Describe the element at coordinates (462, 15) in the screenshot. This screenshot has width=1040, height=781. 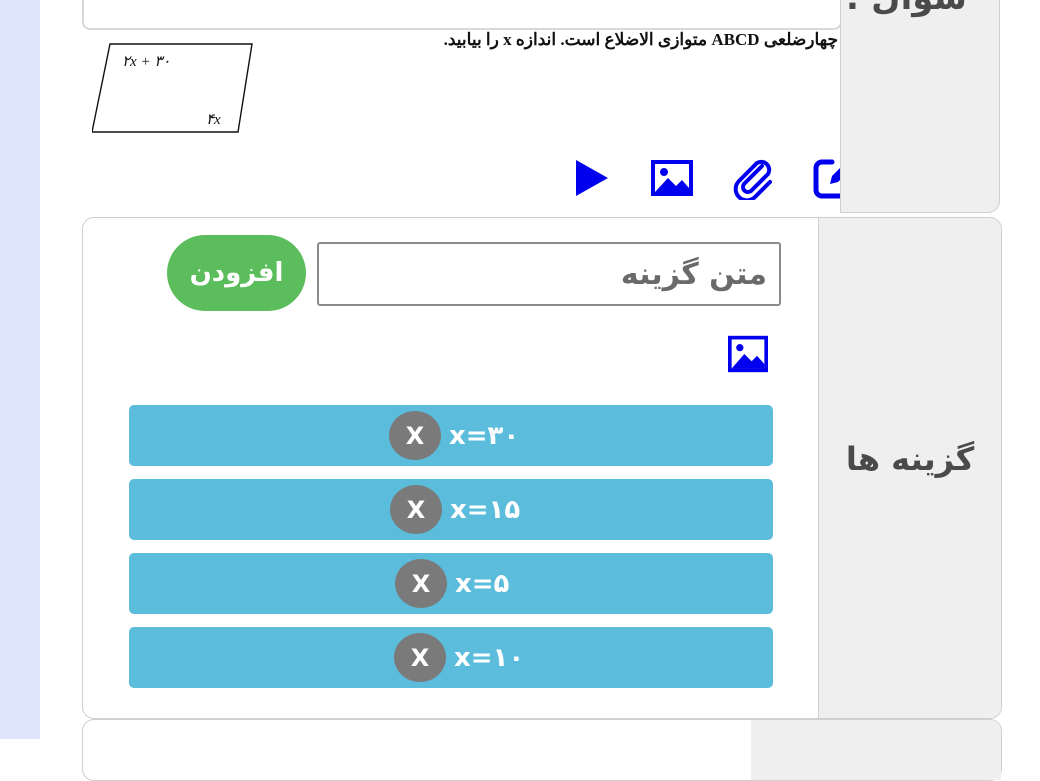
I see `question-input-box` at that location.